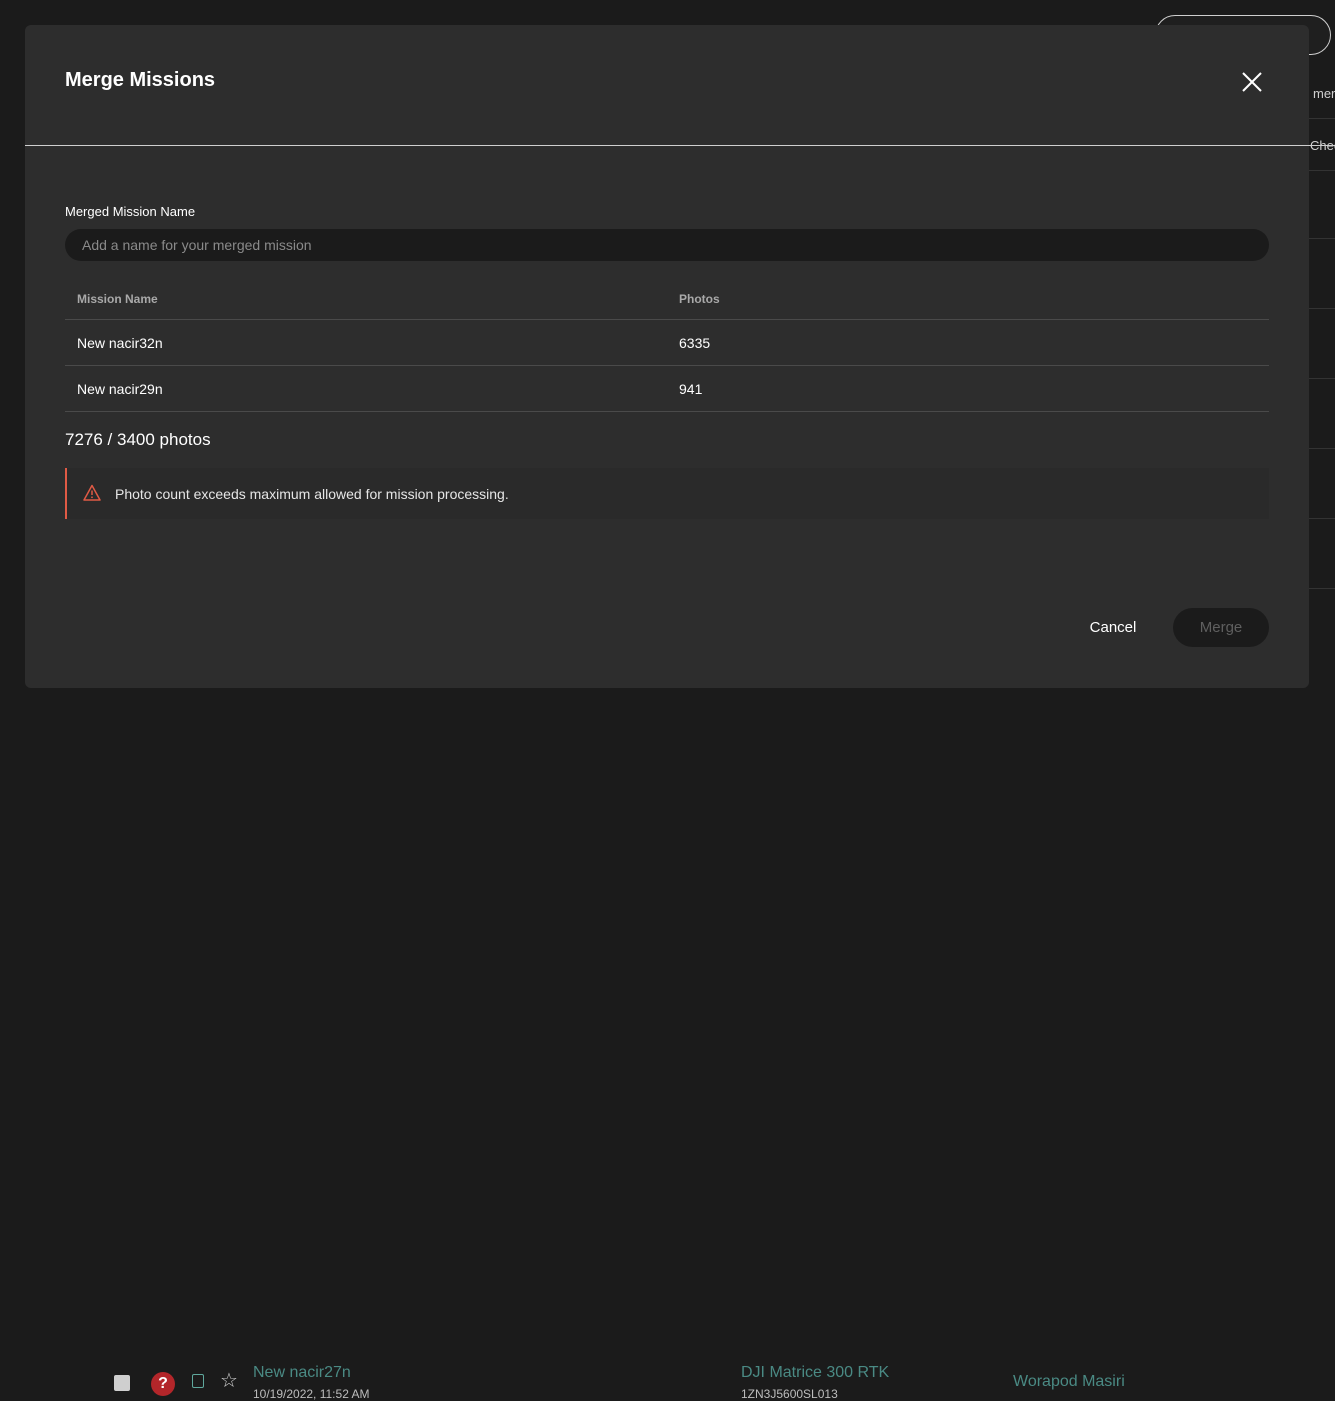  I want to click on close-icon, so click(1252, 82).